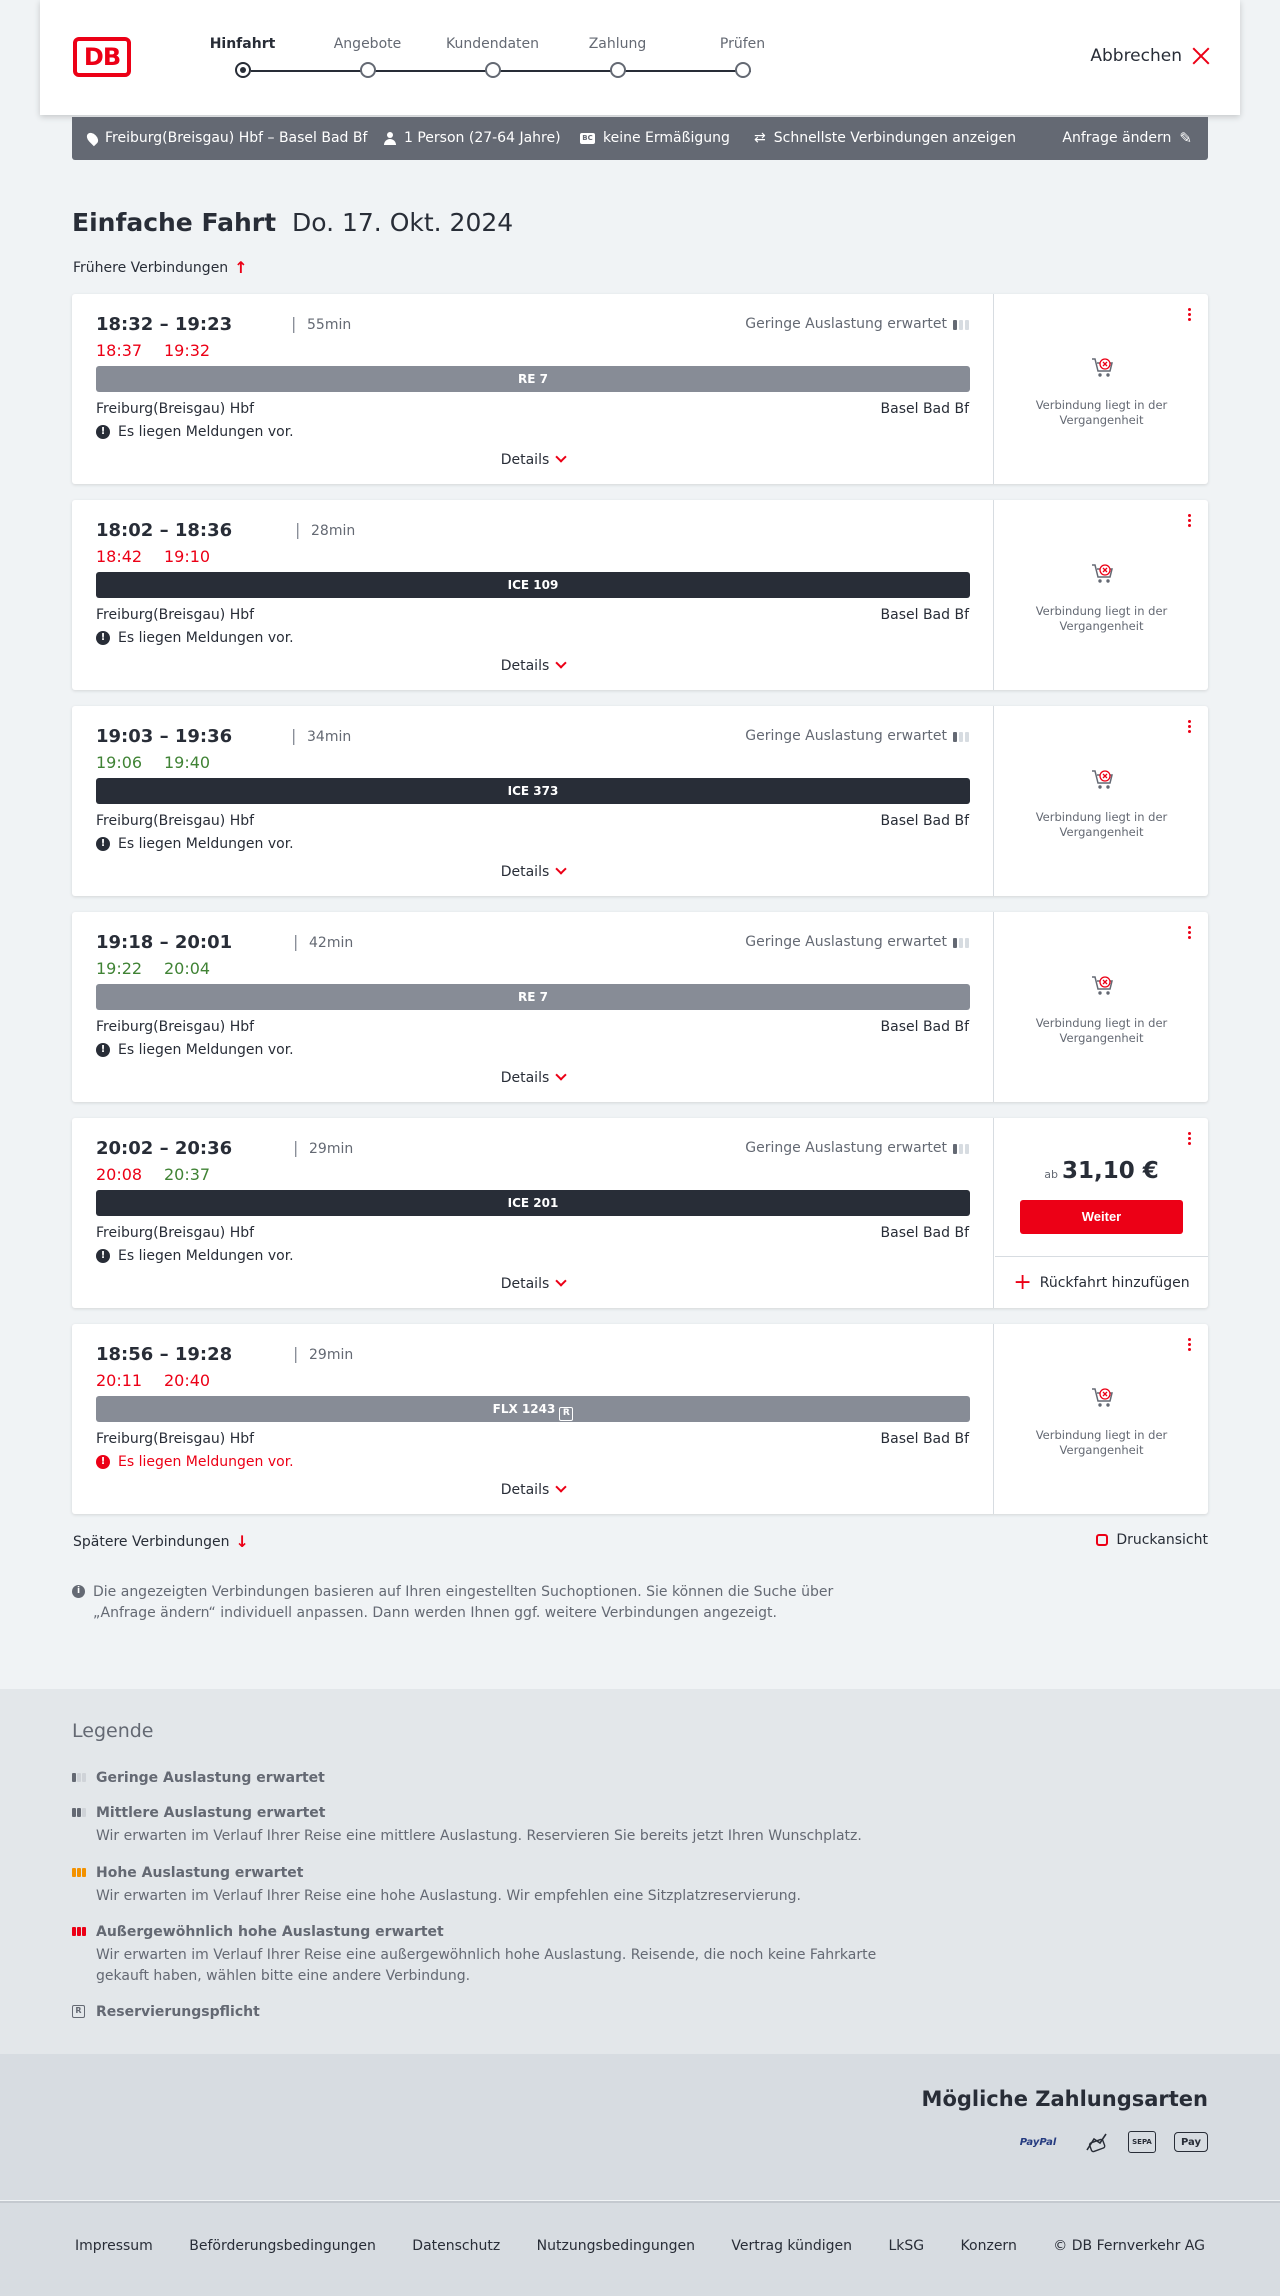 Image resolution: width=1280 pixels, height=2296 pixels. Describe the element at coordinates (533, 379) in the screenshot. I see `train-name: RE 7` at that location.